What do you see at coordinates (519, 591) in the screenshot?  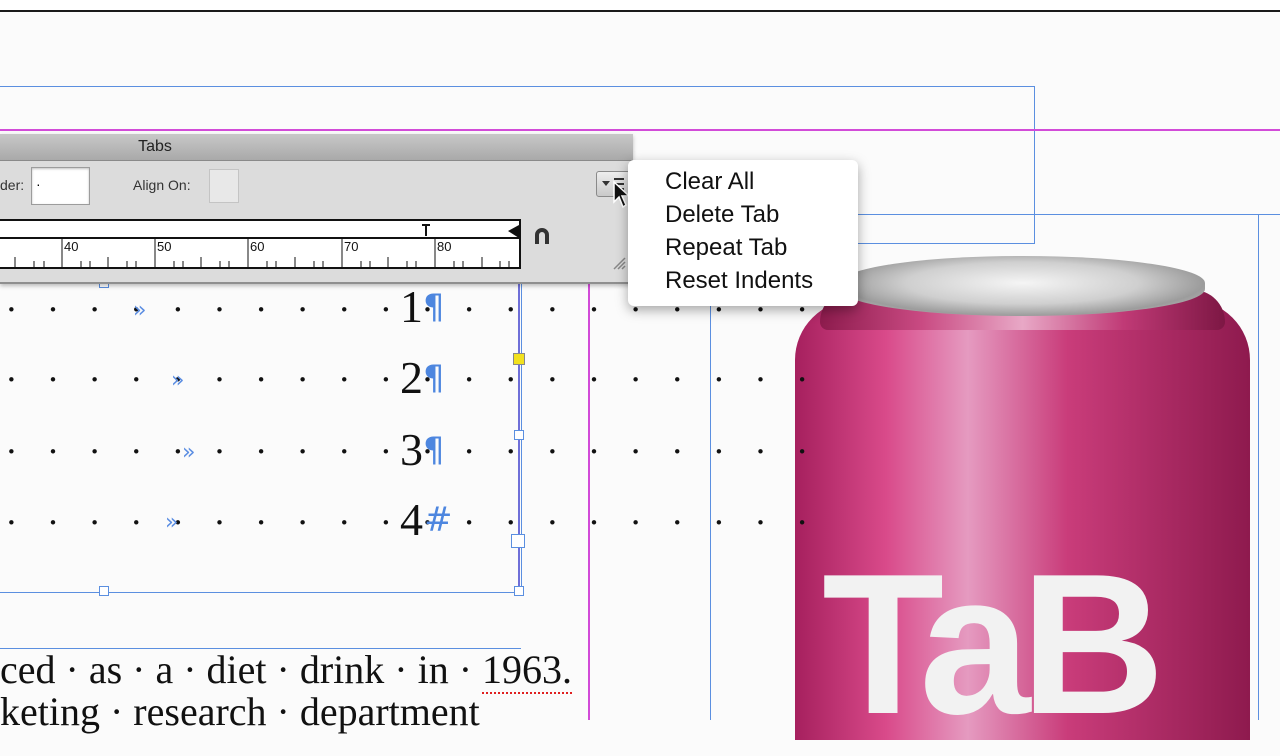 I see `frame-handle-bottom-right` at bounding box center [519, 591].